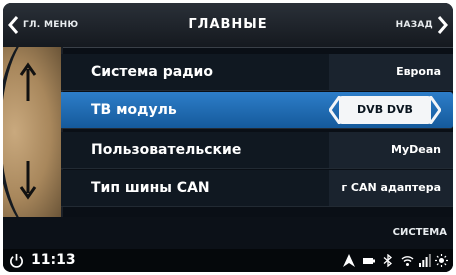 This screenshot has width=456, height=275. What do you see at coordinates (28, 179) in the screenshot?
I see `scroll-down-icon` at bounding box center [28, 179].